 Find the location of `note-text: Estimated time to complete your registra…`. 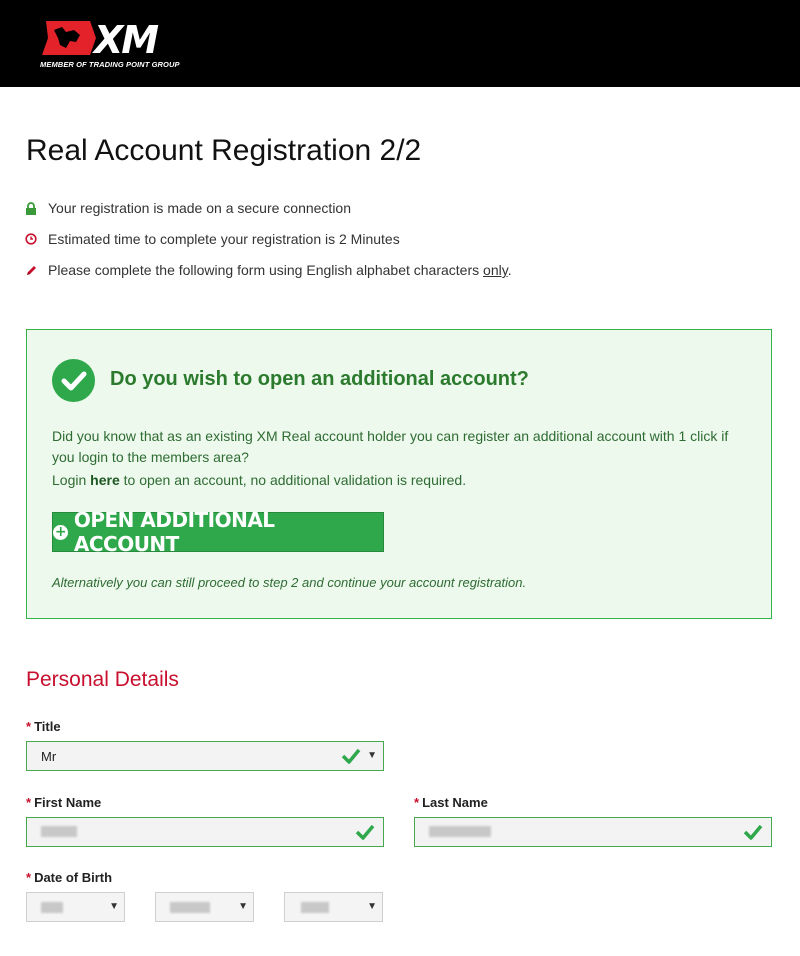

note-text: Estimated time to complete your registra… is located at coordinates (224, 239).